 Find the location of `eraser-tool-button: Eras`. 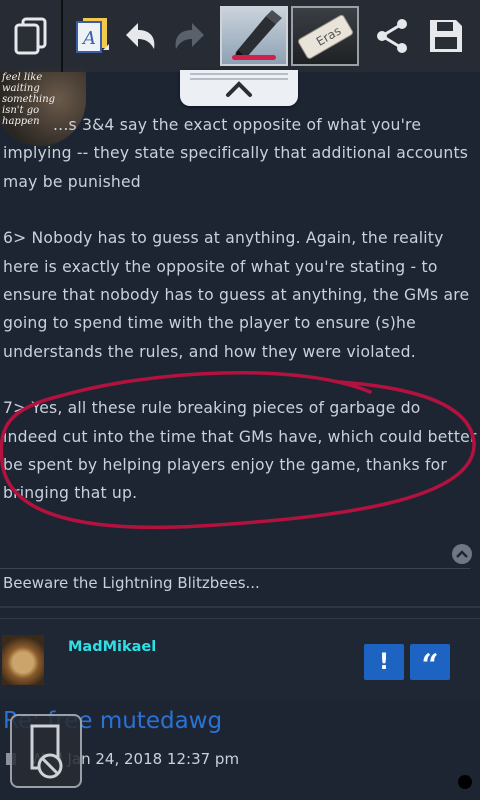

eraser-tool-button: Eras is located at coordinates (325, 36).